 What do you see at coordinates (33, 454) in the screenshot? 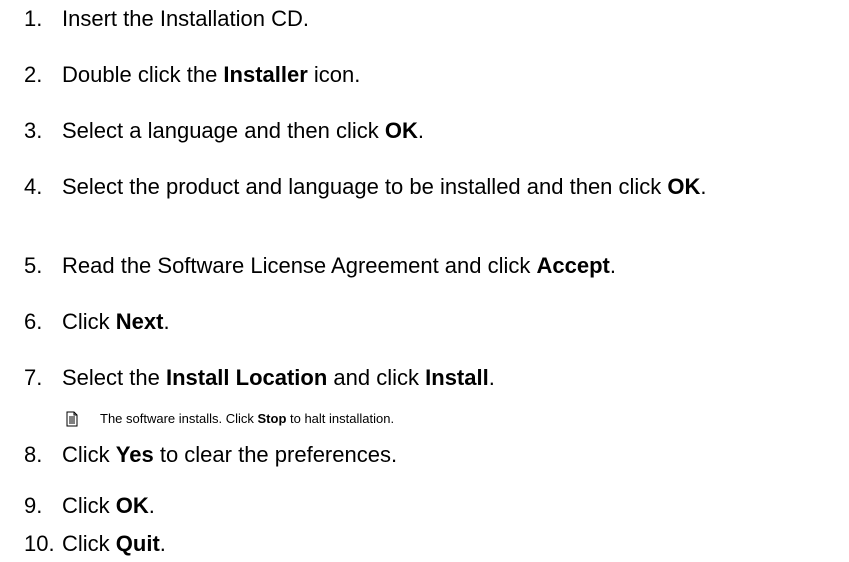
I see `step-number: 8.` at bounding box center [33, 454].